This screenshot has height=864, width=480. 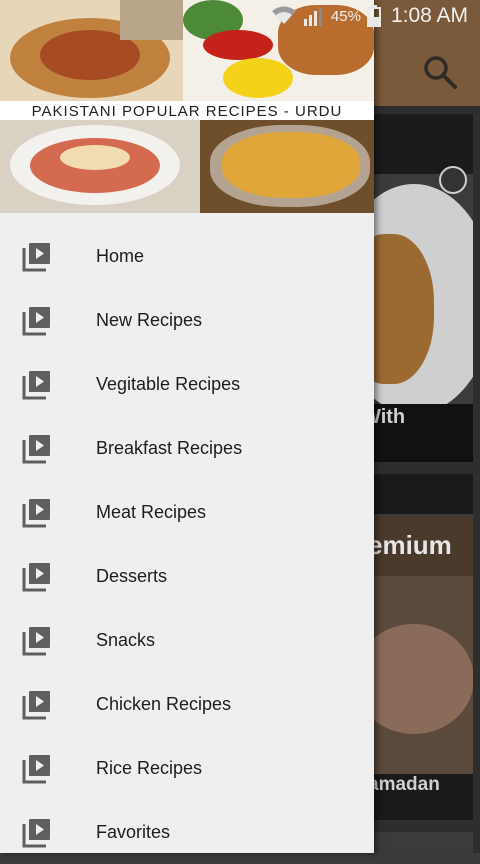 I want to click on card-banner: emium, so click(x=423, y=546).